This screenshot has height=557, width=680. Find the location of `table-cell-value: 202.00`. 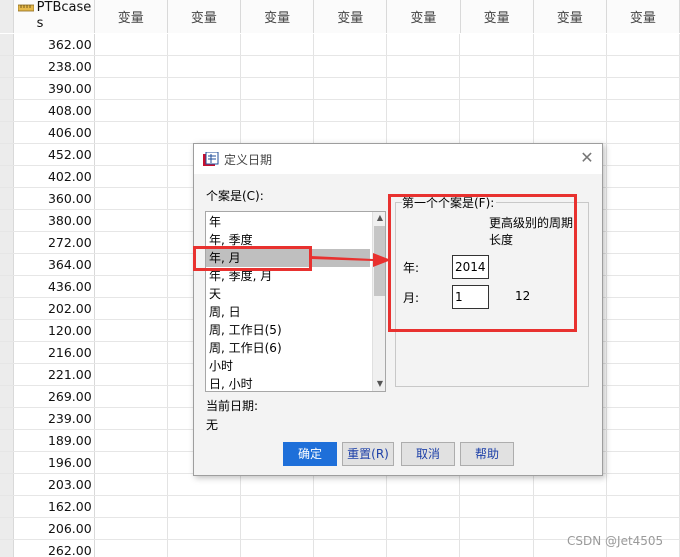

table-cell-value: 202.00 is located at coordinates (54, 308).